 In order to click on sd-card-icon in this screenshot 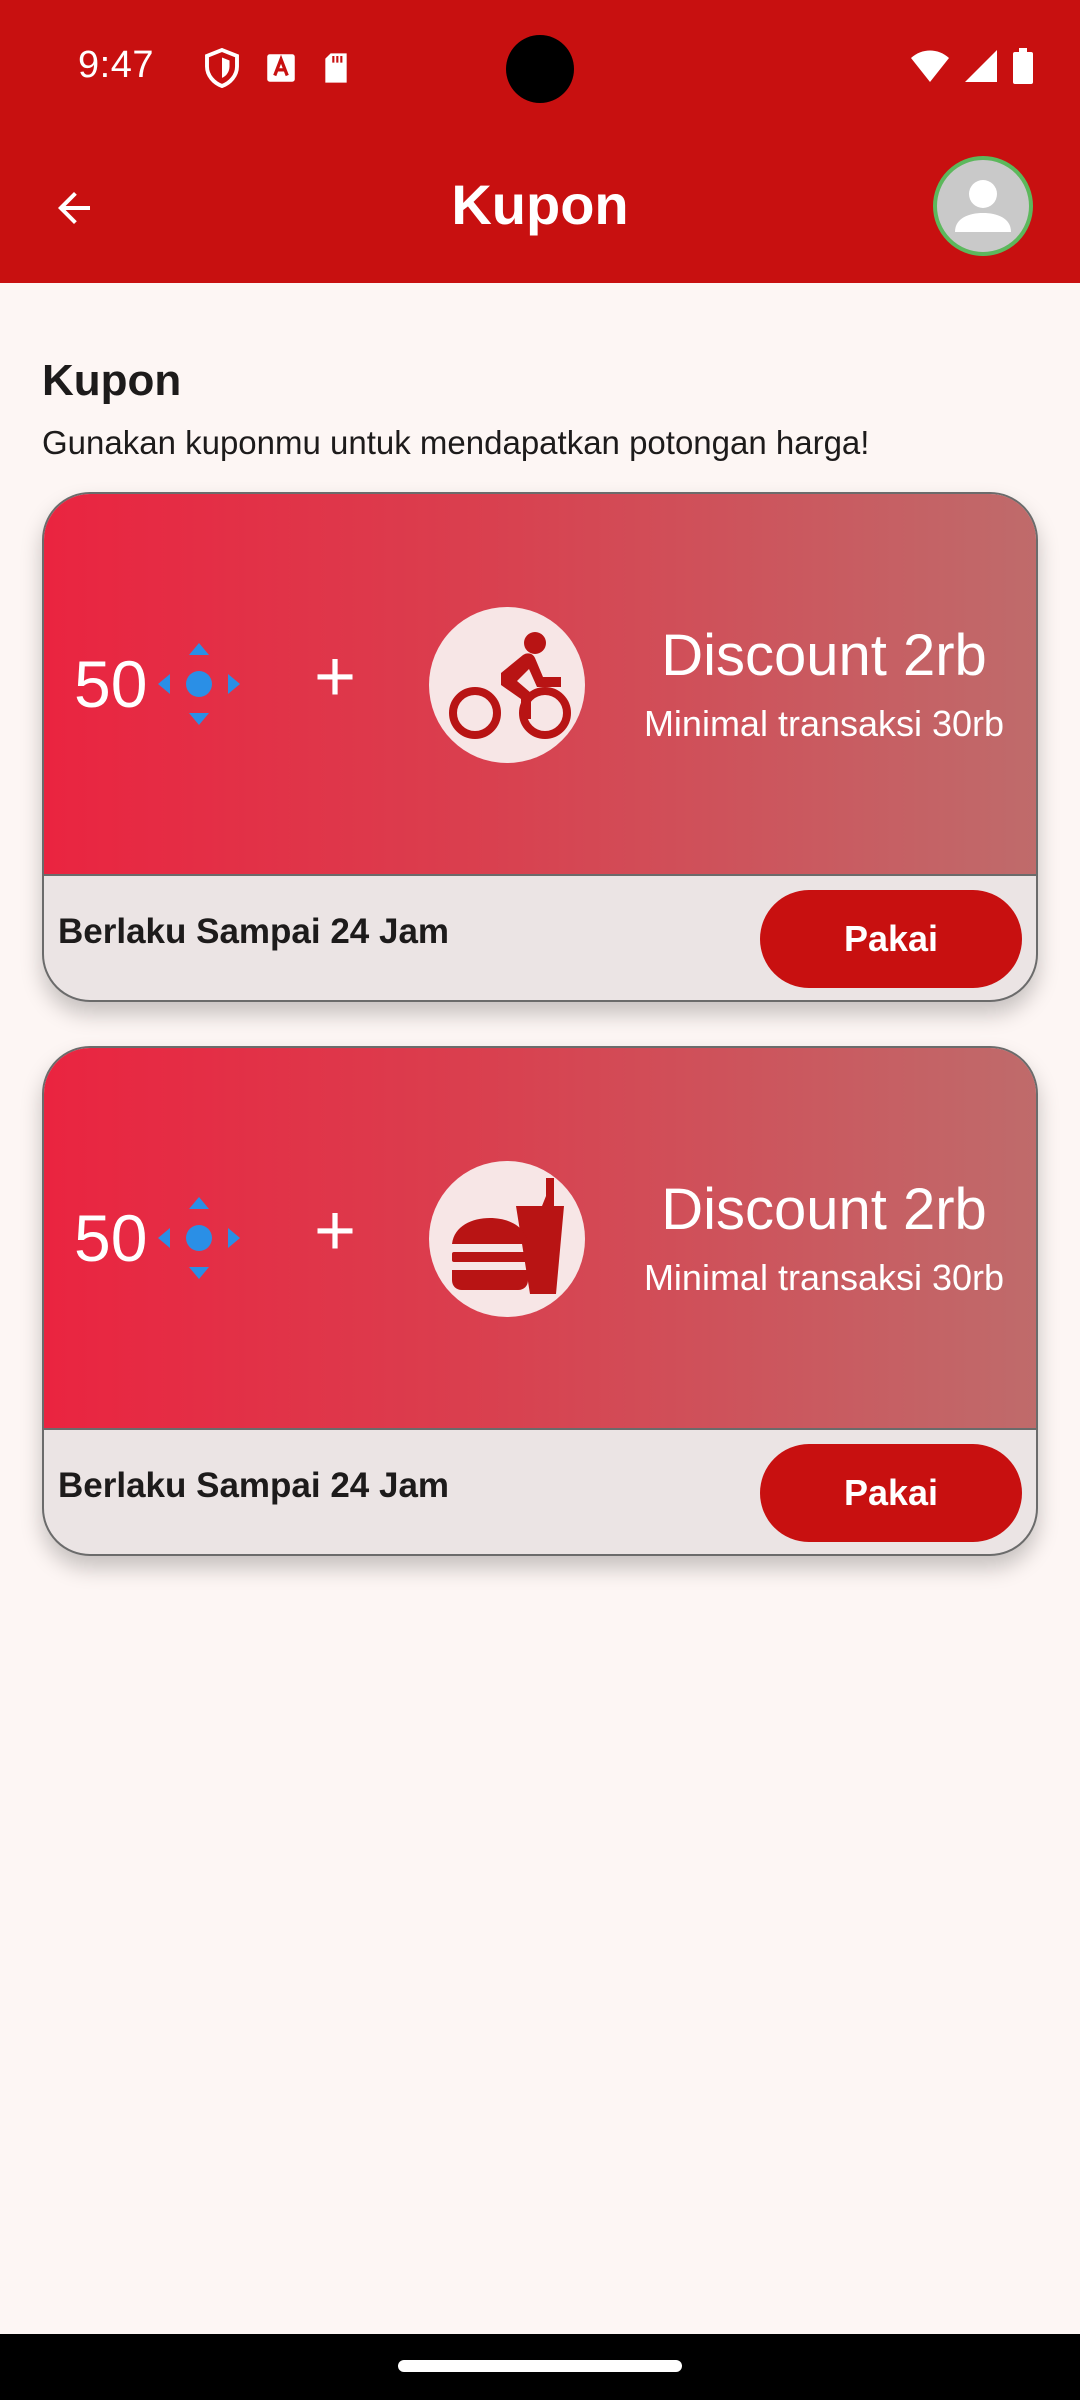, I will do `click(336, 70)`.